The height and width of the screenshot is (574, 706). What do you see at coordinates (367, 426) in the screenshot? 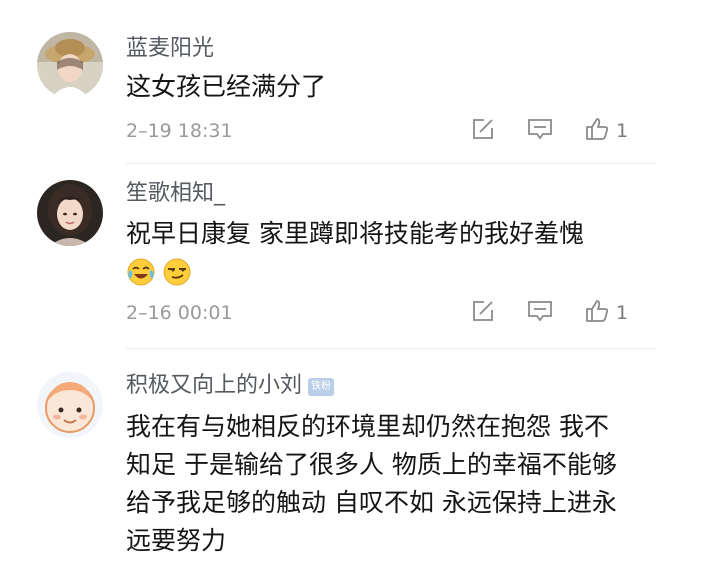
I see `comment-text-line: 我在有与她相反的环境里却仍然在抱怨 我不` at bounding box center [367, 426].